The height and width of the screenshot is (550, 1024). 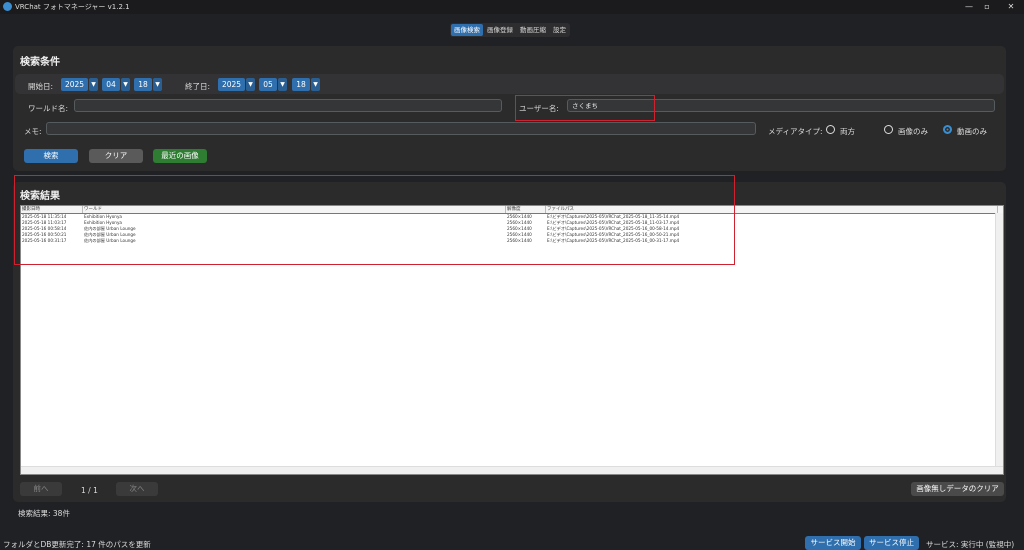 I want to click on main-tabs: 画像検索 画像登録 動画圧縮 設定, so click(x=510, y=30).